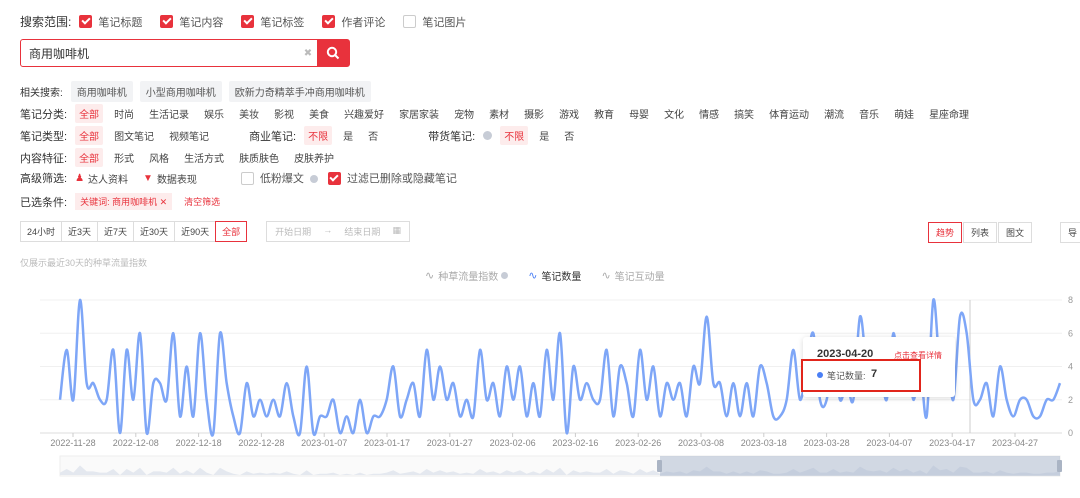 This screenshot has width=1080, height=498. I want to click on time-range-button: 全部, so click(231, 231).